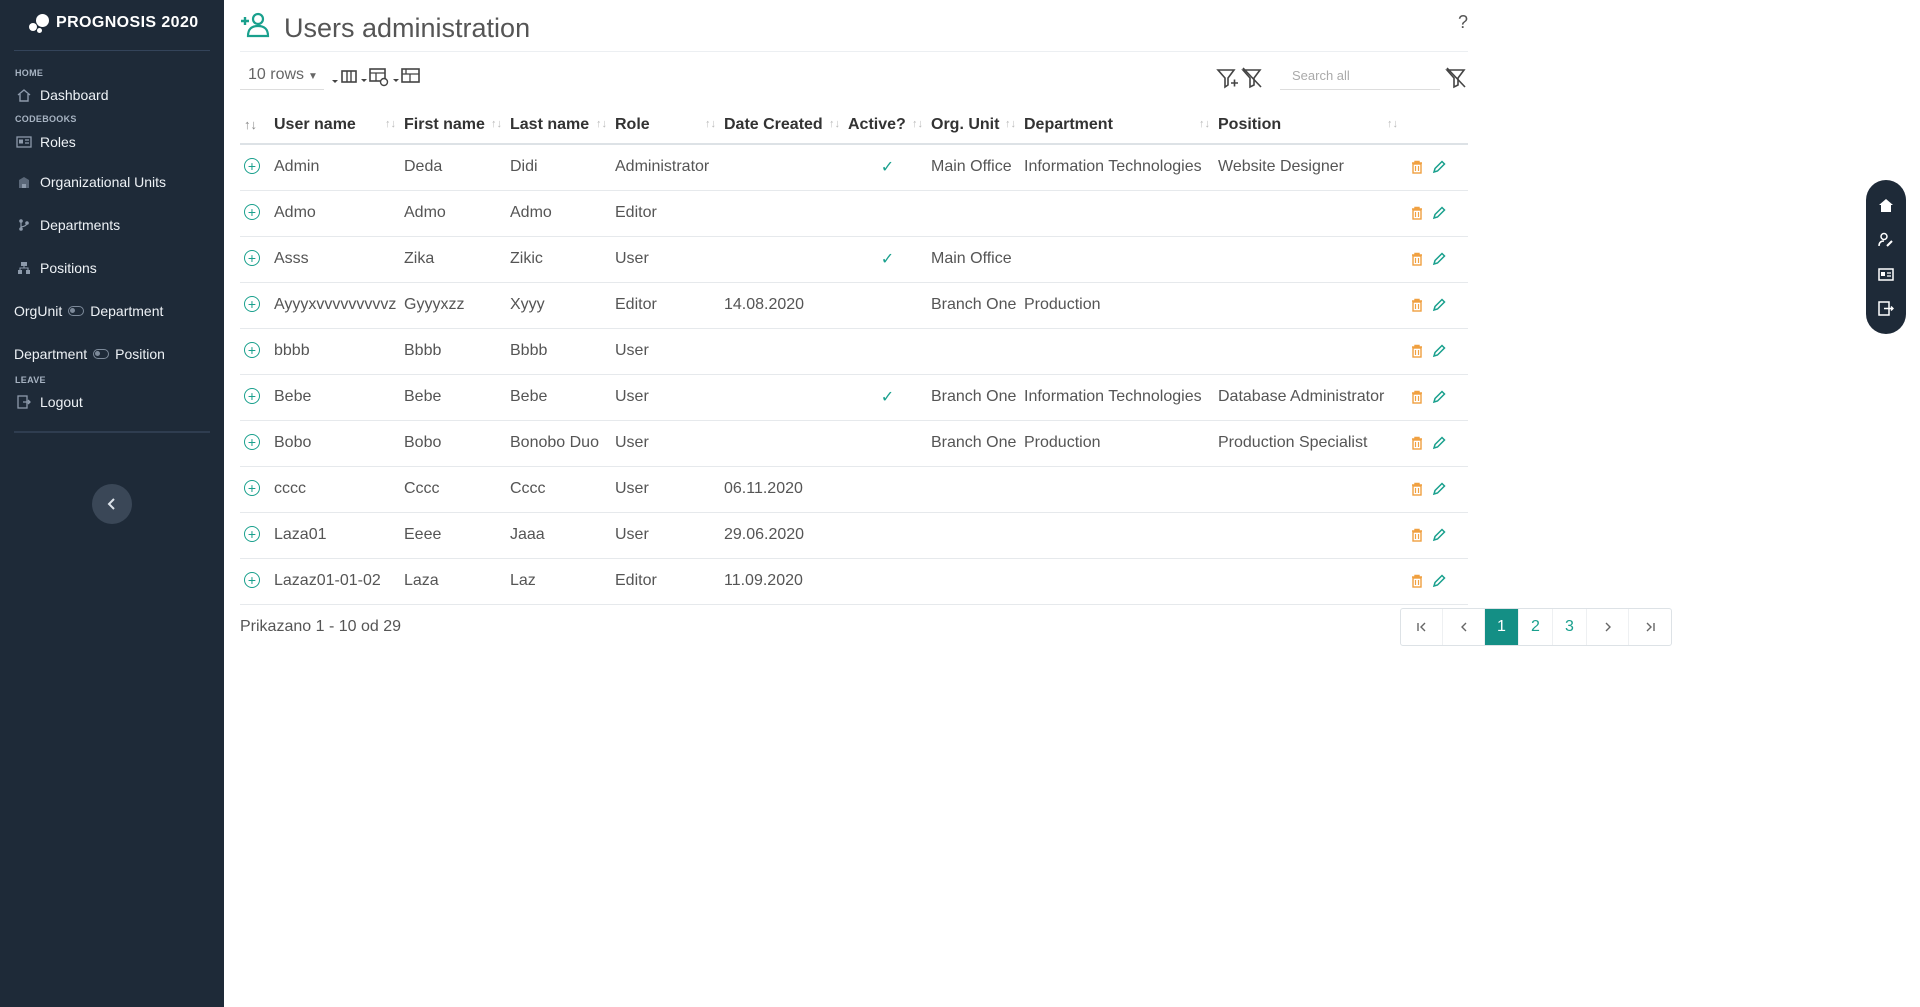 Image resolution: width=1920 pixels, height=1007 pixels. Describe the element at coordinates (112, 402) in the screenshot. I see `sidebar-item-logout: Logout` at that location.